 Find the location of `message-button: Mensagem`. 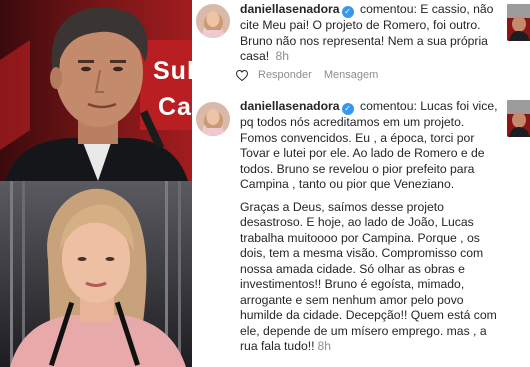

message-button: Mensagem is located at coordinates (351, 75).